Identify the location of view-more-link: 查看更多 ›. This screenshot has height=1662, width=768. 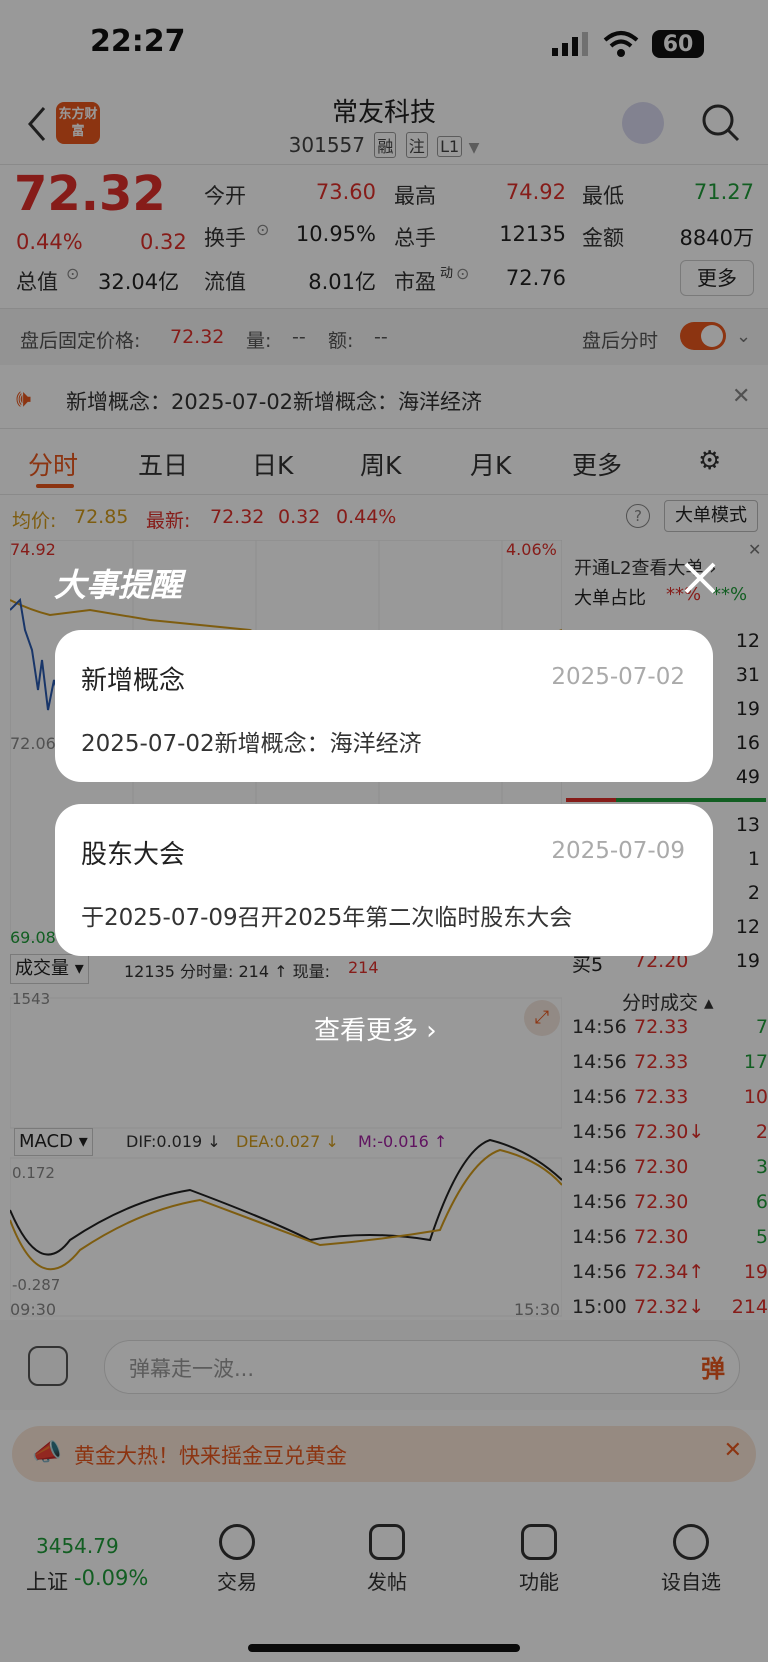
(375, 1028).